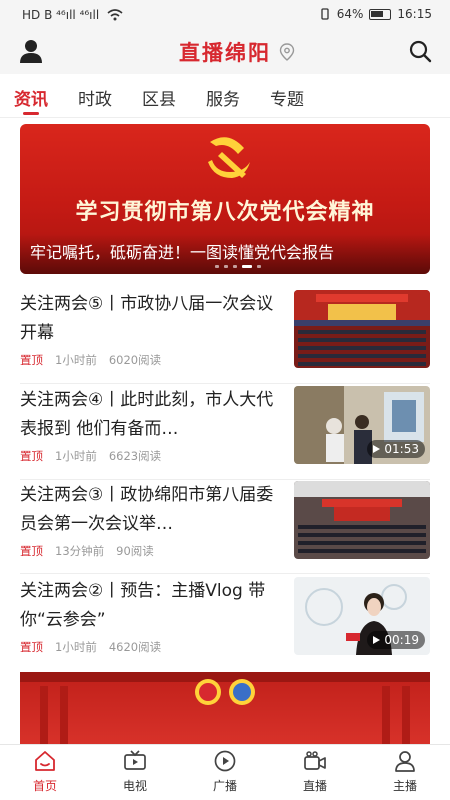 The height and width of the screenshot is (800, 450). Describe the element at coordinates (115, 15) in the screenshot. I see `wifi-icon` at that location.